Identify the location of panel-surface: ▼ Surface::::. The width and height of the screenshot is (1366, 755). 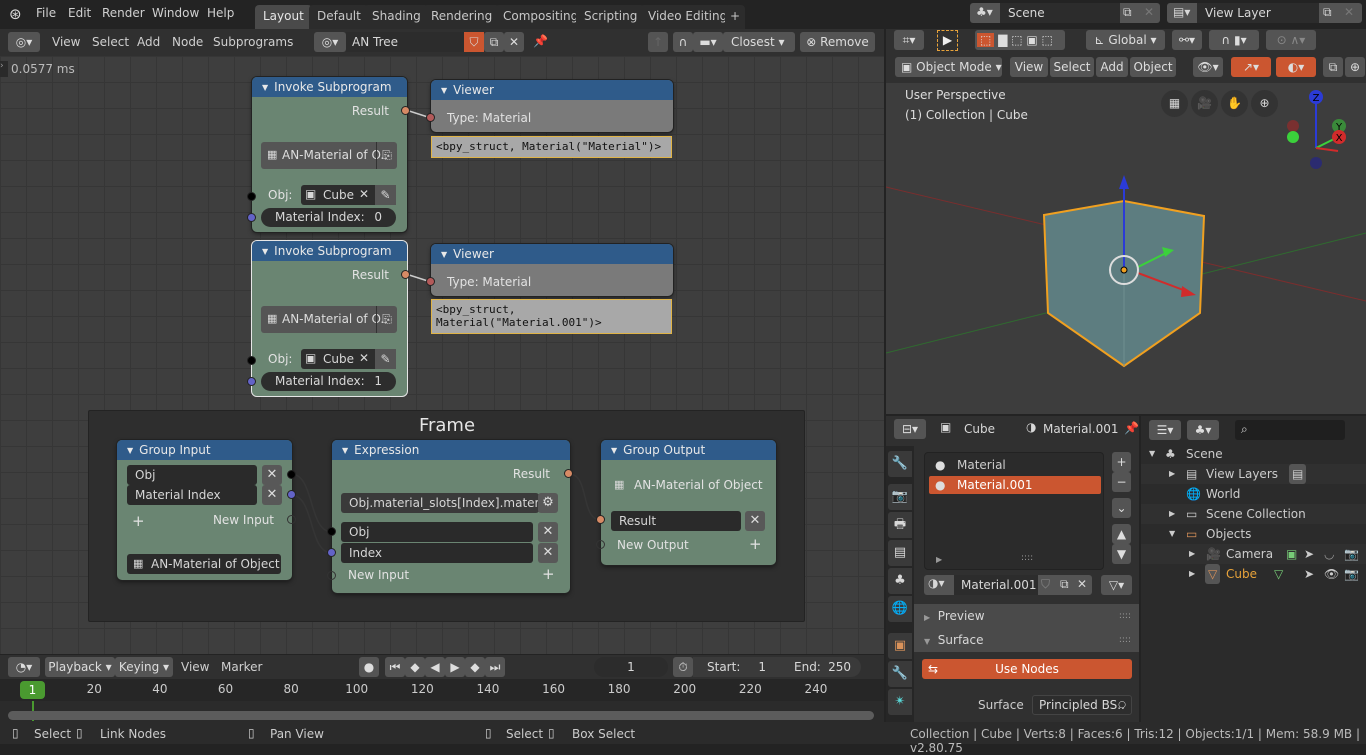
(1026, 640).